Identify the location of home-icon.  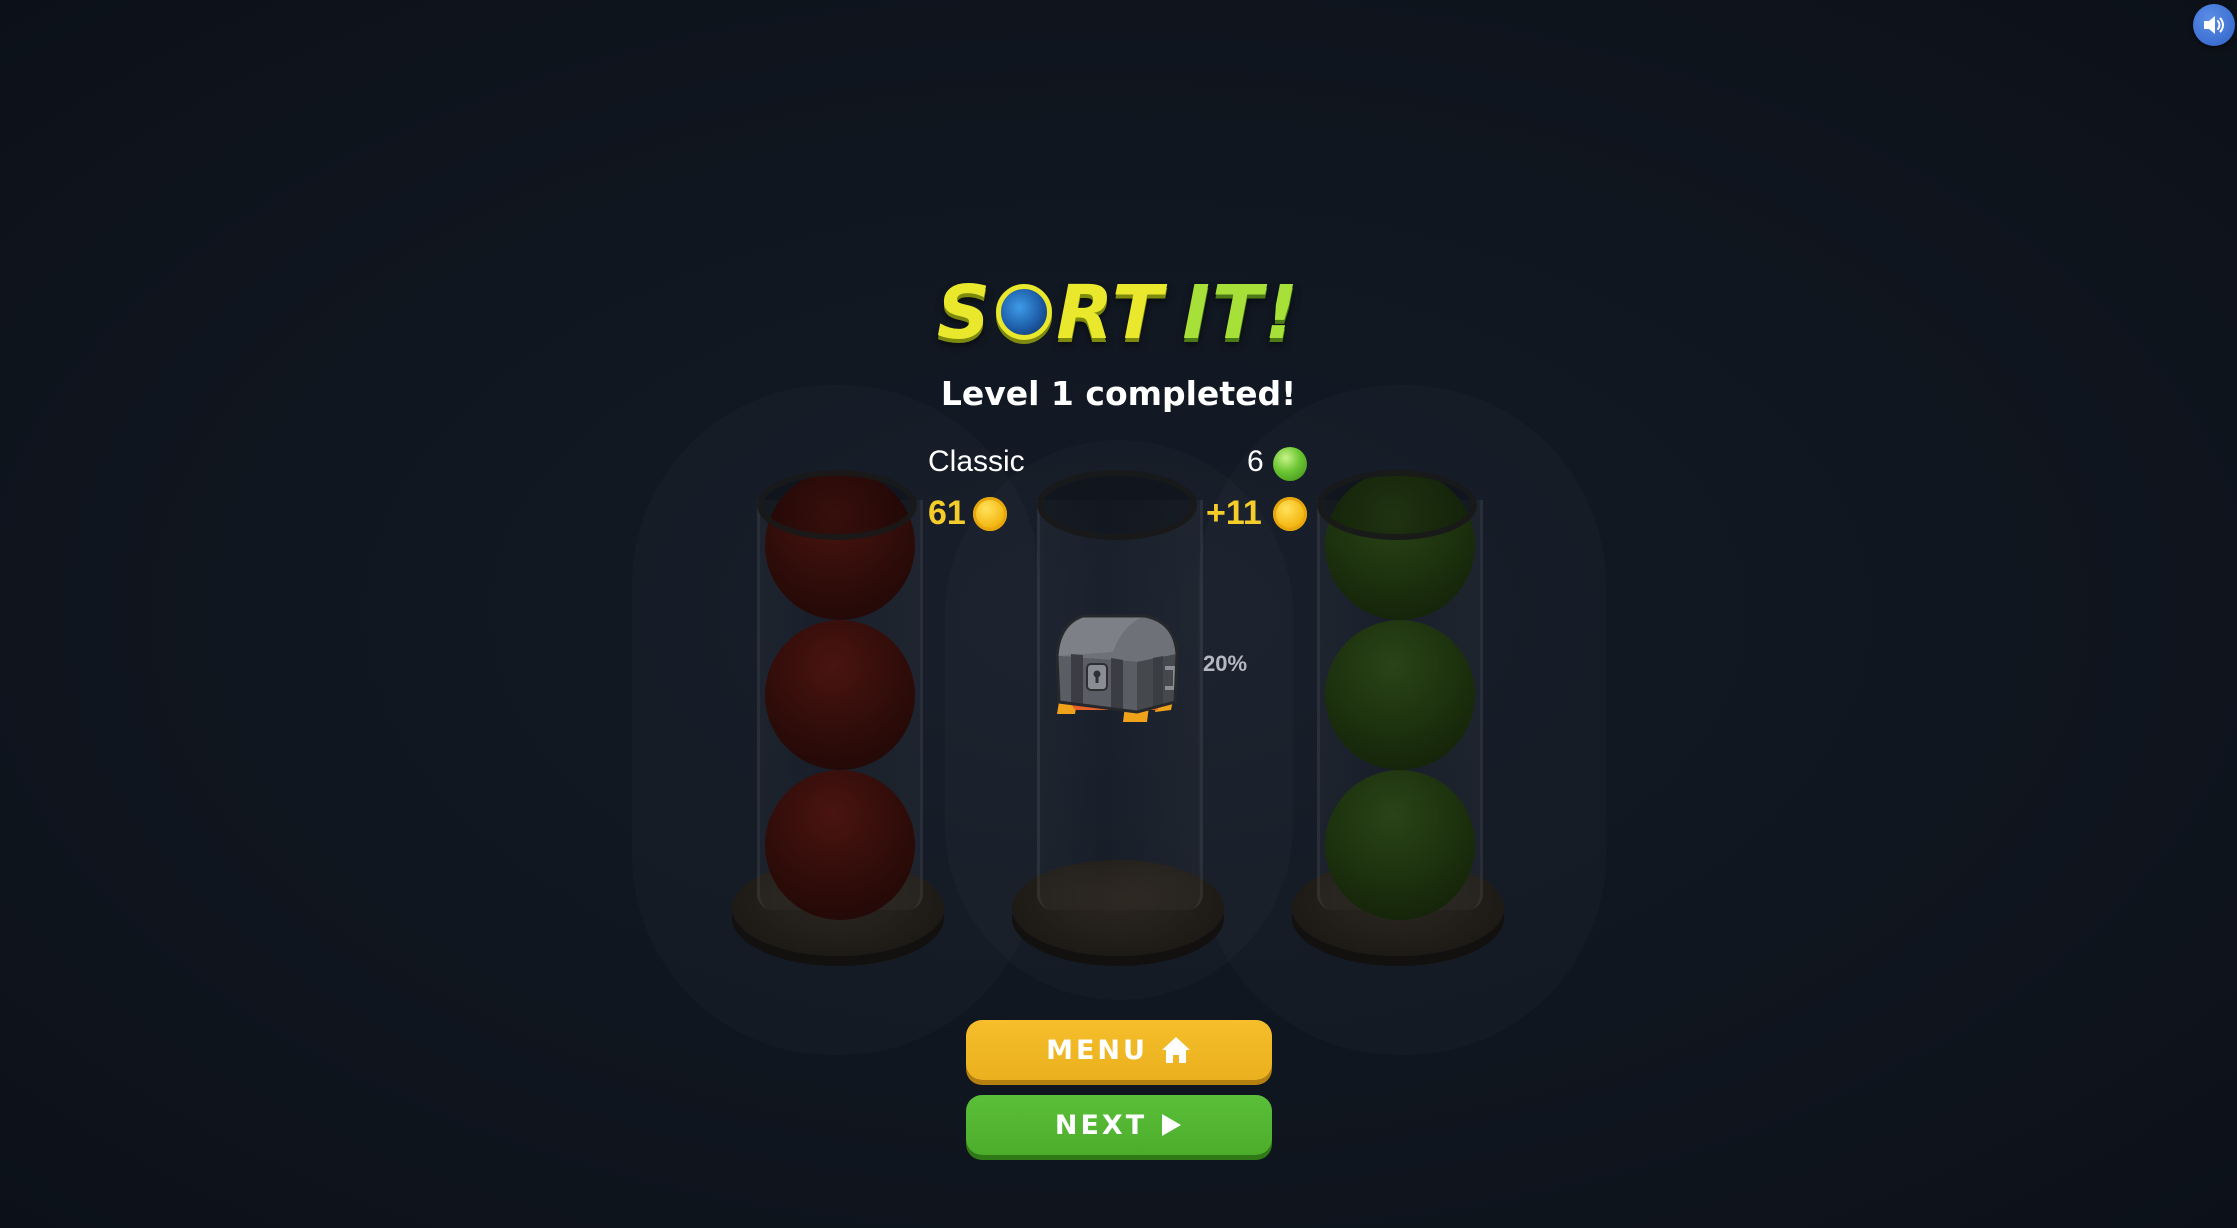
(1175, 1050).